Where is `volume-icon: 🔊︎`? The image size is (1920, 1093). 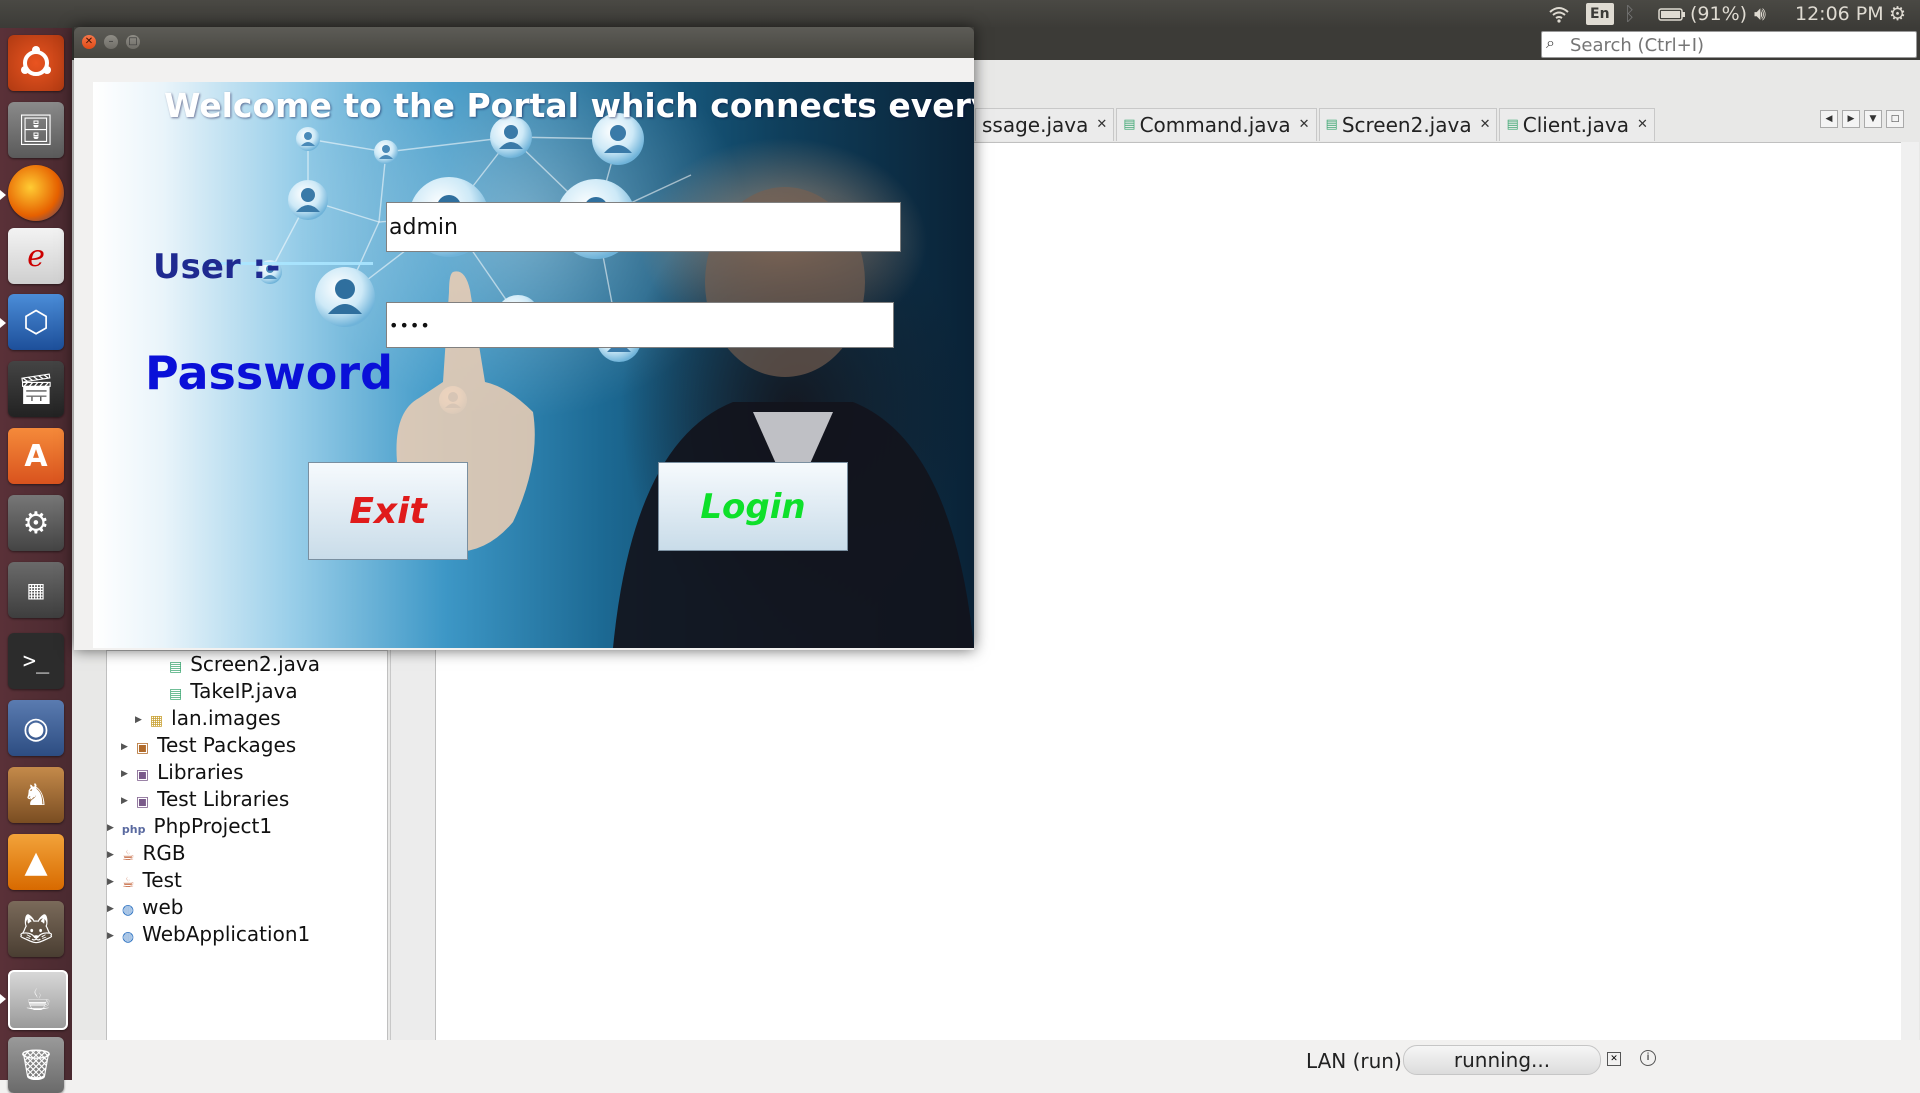 volume-icon: 🔊︎ is located at coordinates (1760, 14).